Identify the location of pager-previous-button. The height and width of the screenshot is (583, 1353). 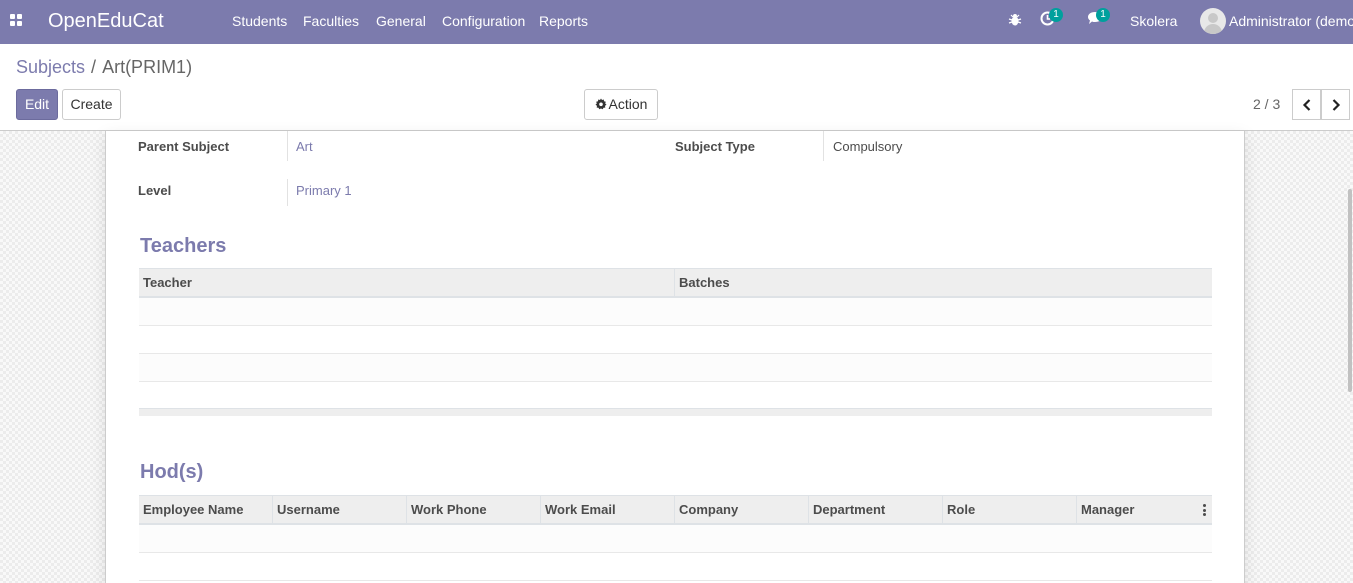
(1306, 104).